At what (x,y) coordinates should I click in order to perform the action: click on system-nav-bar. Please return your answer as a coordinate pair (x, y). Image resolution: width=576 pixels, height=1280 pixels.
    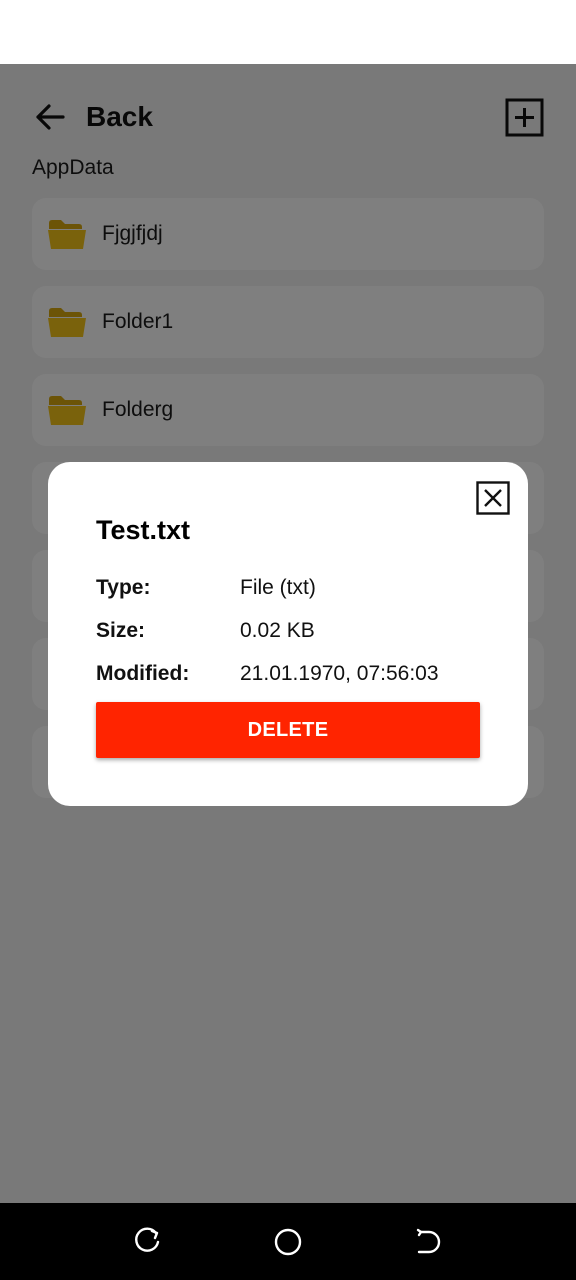
    Looking at the image, I should click on (288, 1241).